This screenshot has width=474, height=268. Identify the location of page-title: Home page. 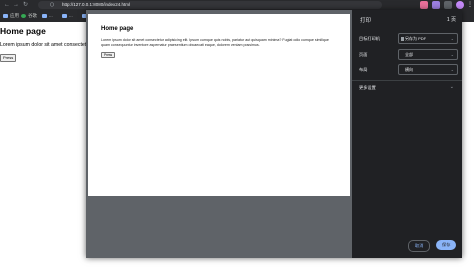
(23, 31).